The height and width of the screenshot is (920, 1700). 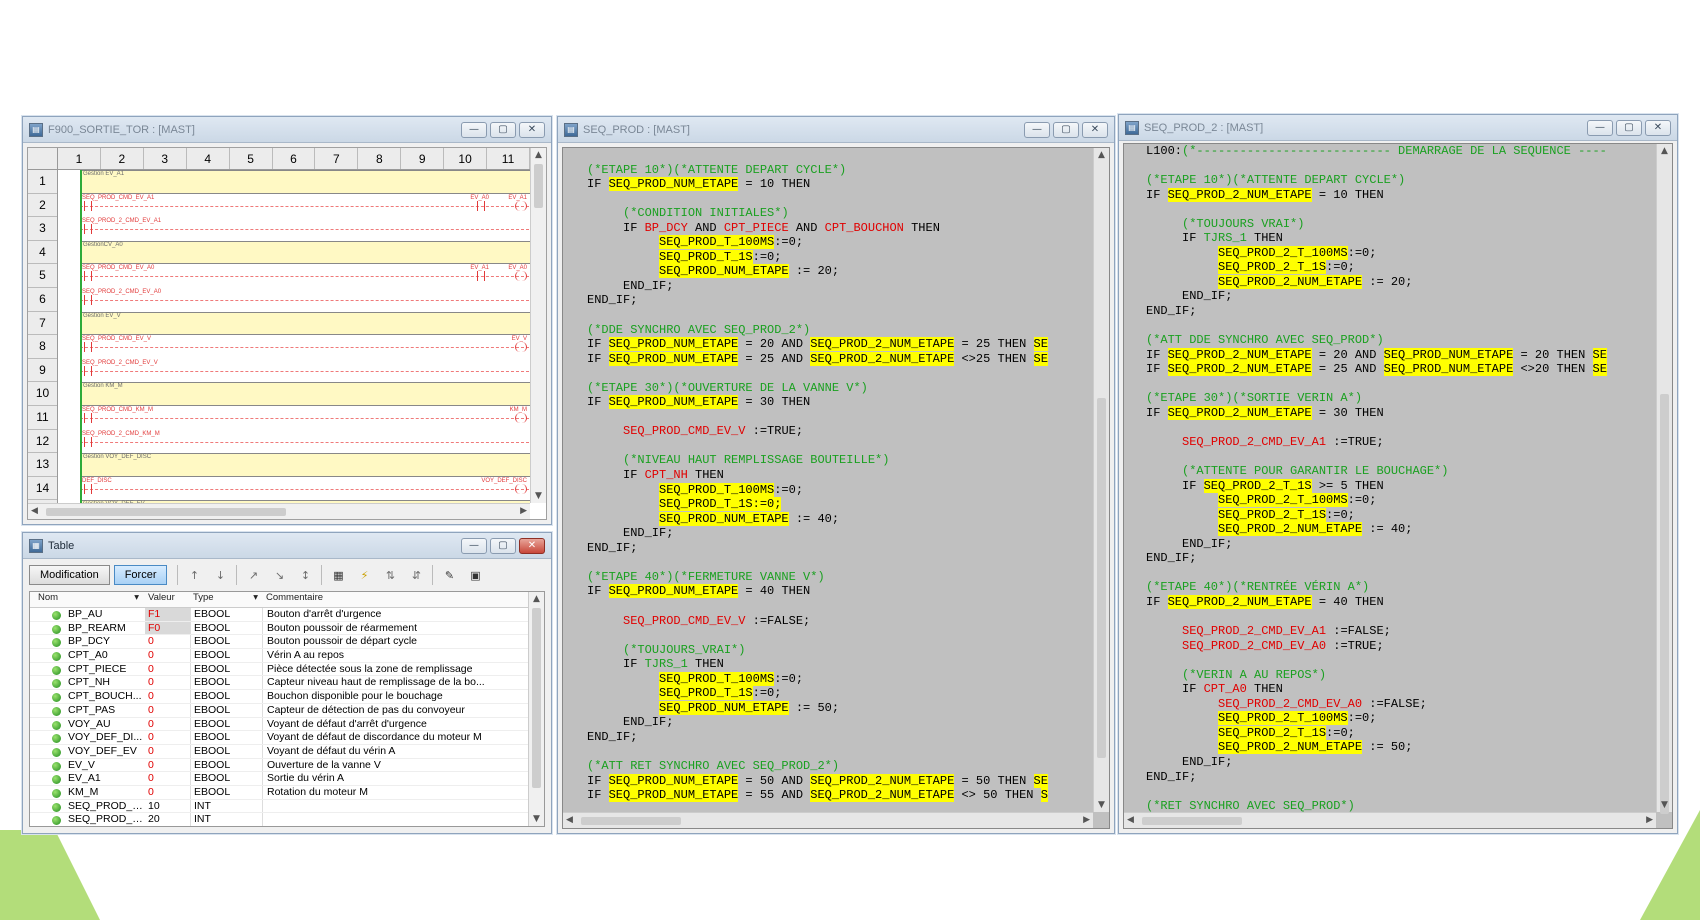 I want to click on force-falling-icon: ↓, so click(x=220, y=575).